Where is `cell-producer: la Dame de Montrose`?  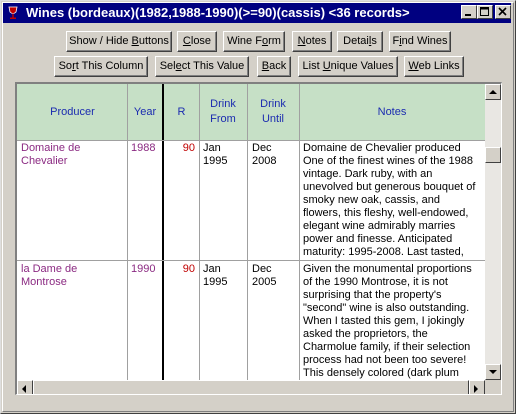 cell-producer: la Dame de Montrose is located at coordinates (73, 276).